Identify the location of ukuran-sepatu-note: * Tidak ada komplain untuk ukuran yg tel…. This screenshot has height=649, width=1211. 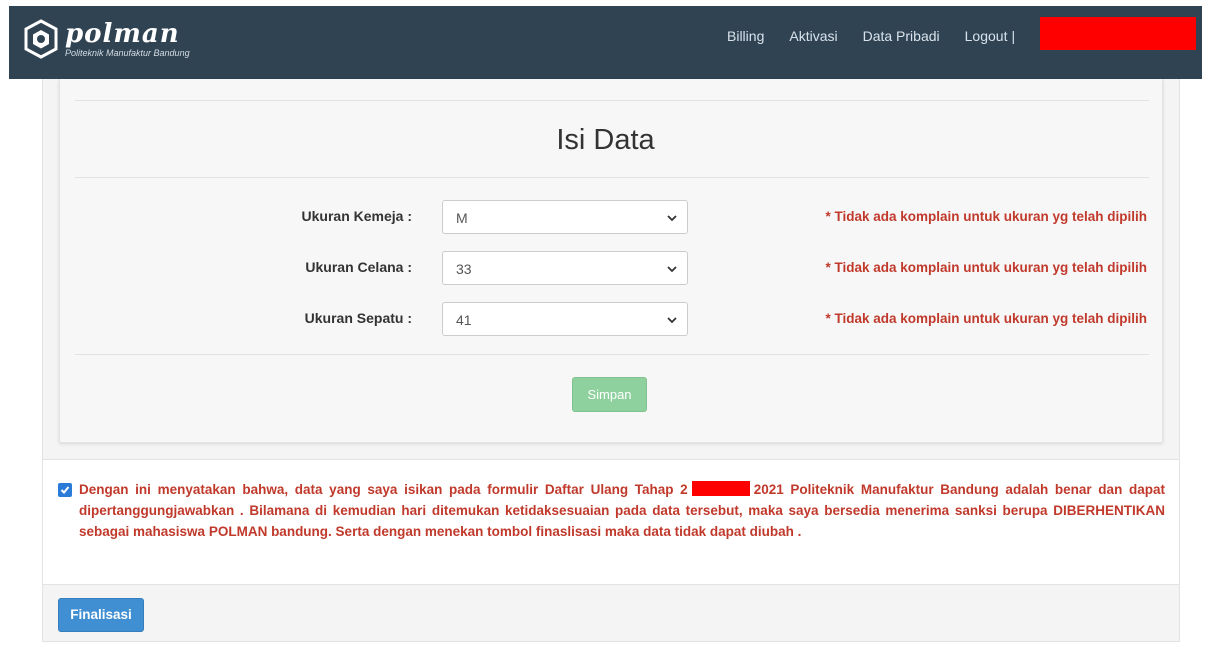
(986, 318).